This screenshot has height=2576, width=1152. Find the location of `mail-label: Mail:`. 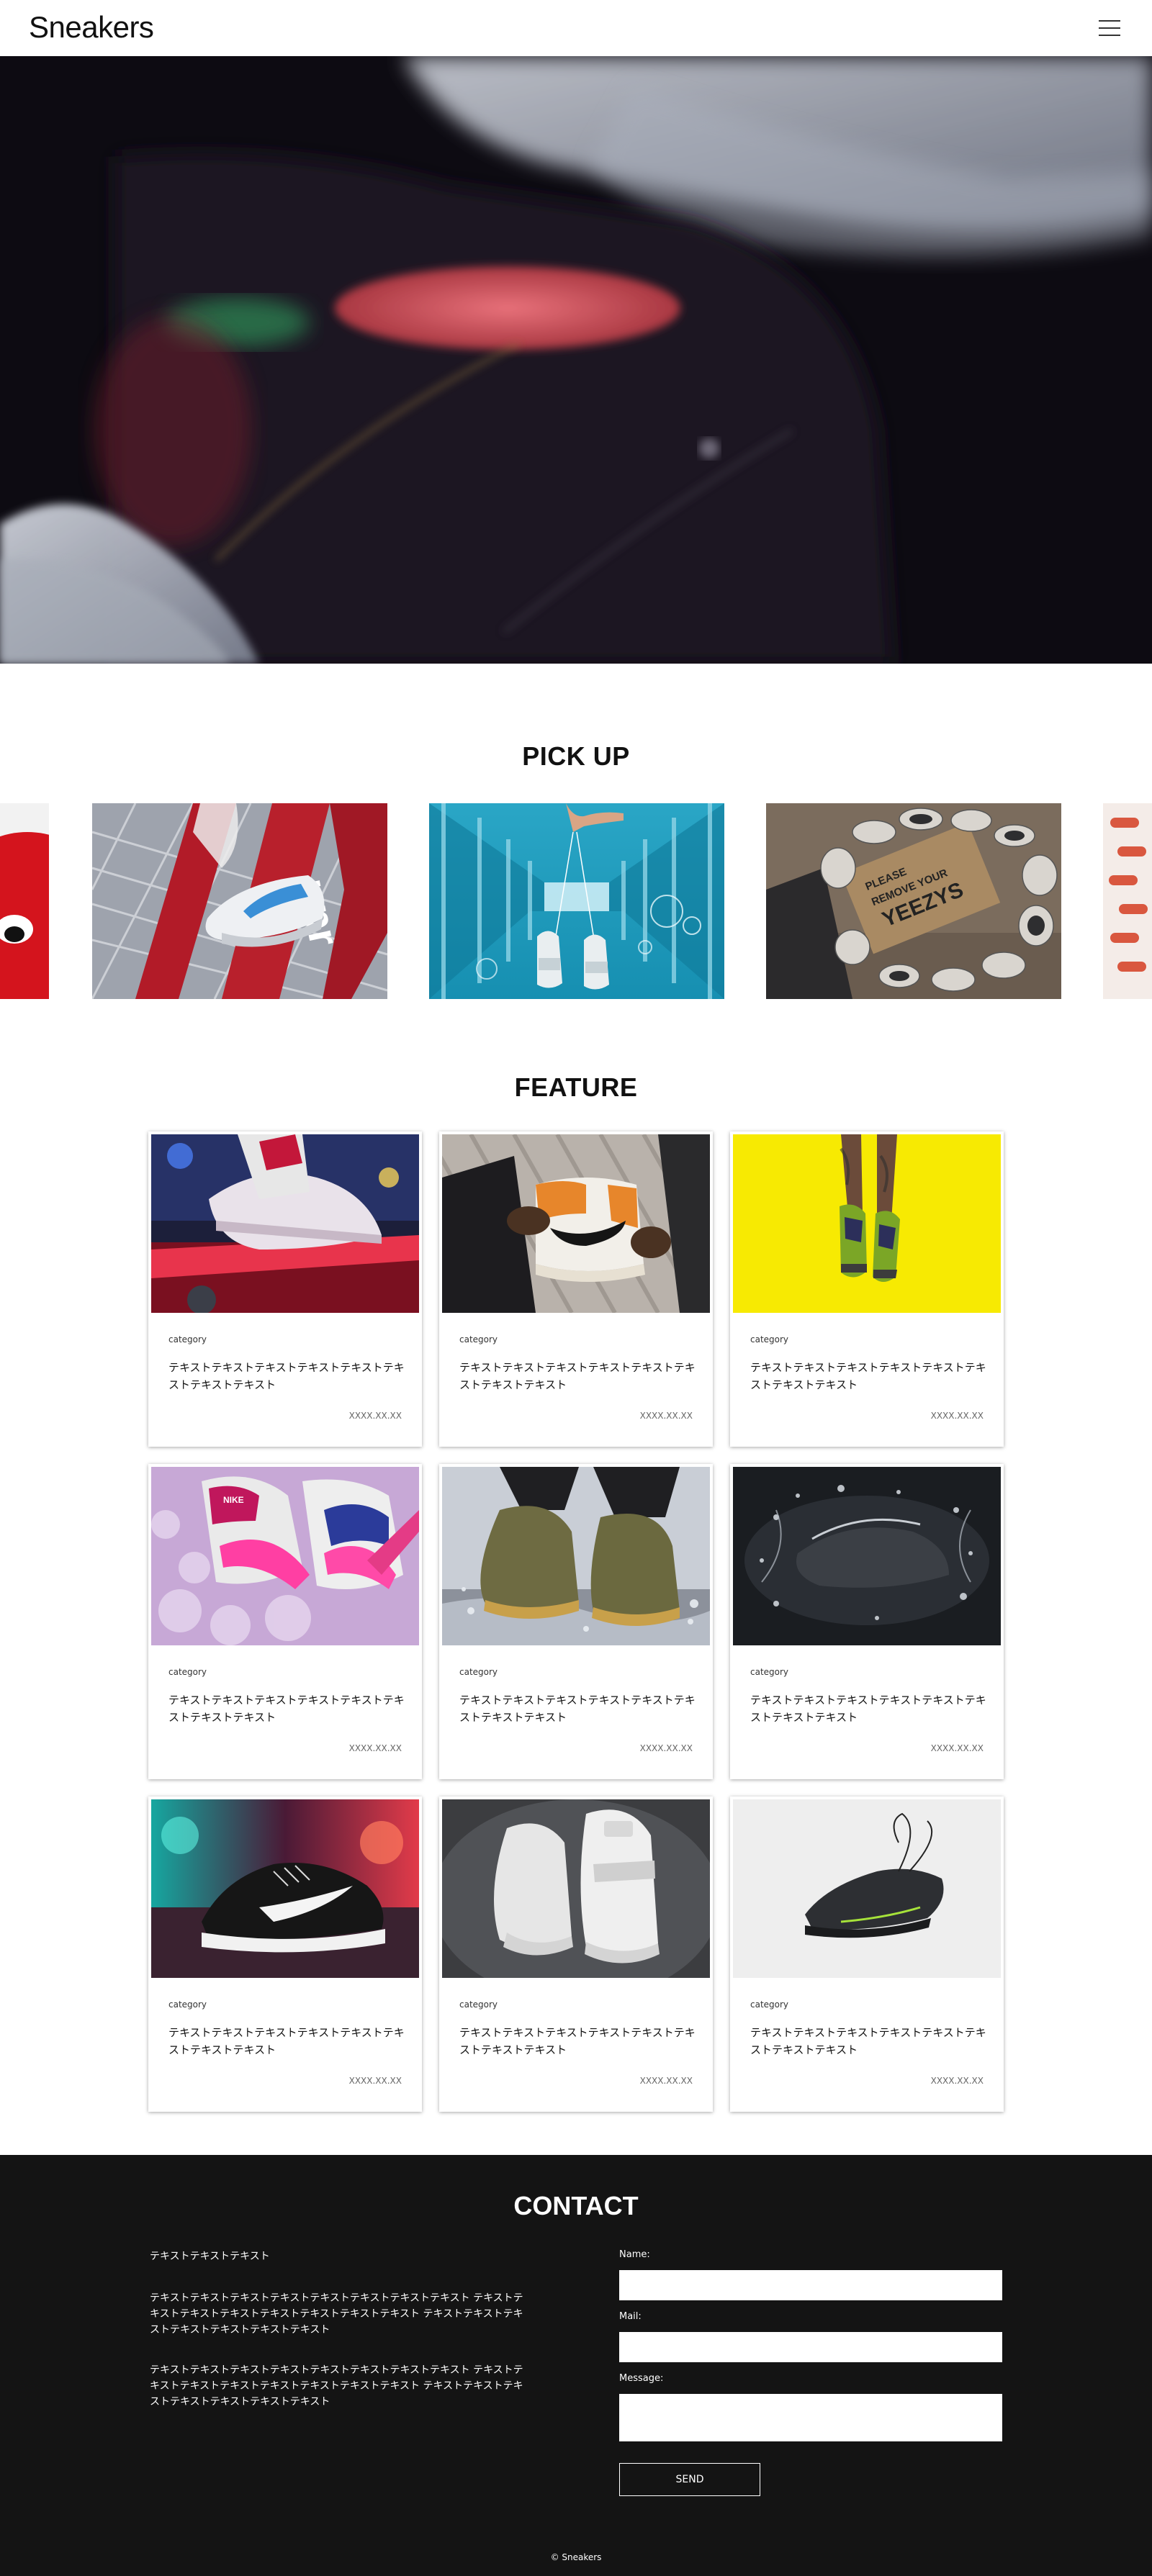

mail-label: Mail: is located at coordinates (630, 2316).